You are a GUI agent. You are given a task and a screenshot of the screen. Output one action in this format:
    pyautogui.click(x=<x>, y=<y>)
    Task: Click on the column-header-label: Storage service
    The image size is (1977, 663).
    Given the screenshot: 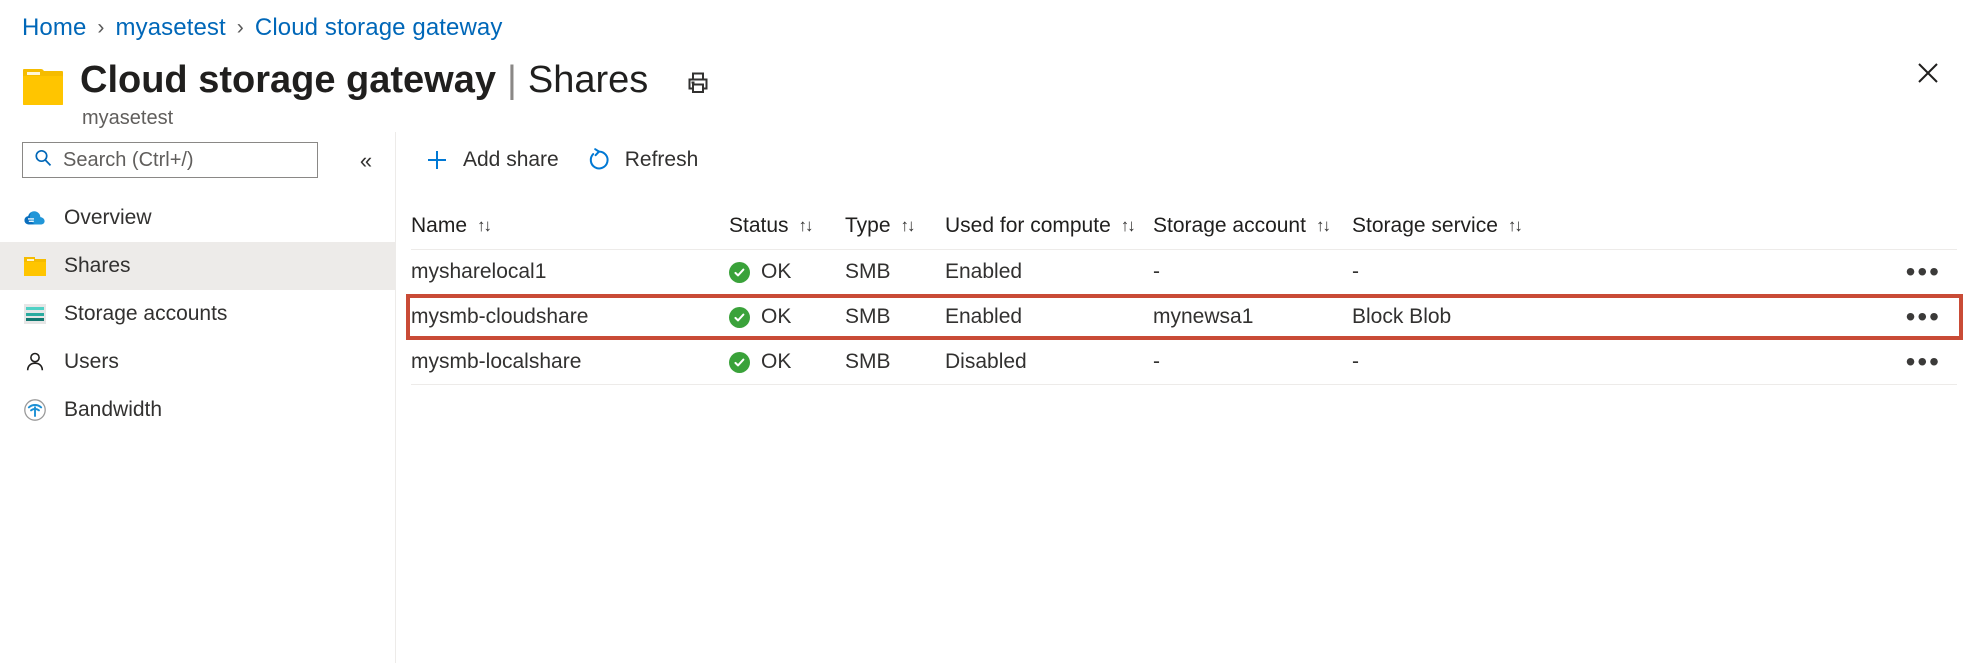 What is the action you would take?
    pyautogui.click(x=1425, y=225)
    